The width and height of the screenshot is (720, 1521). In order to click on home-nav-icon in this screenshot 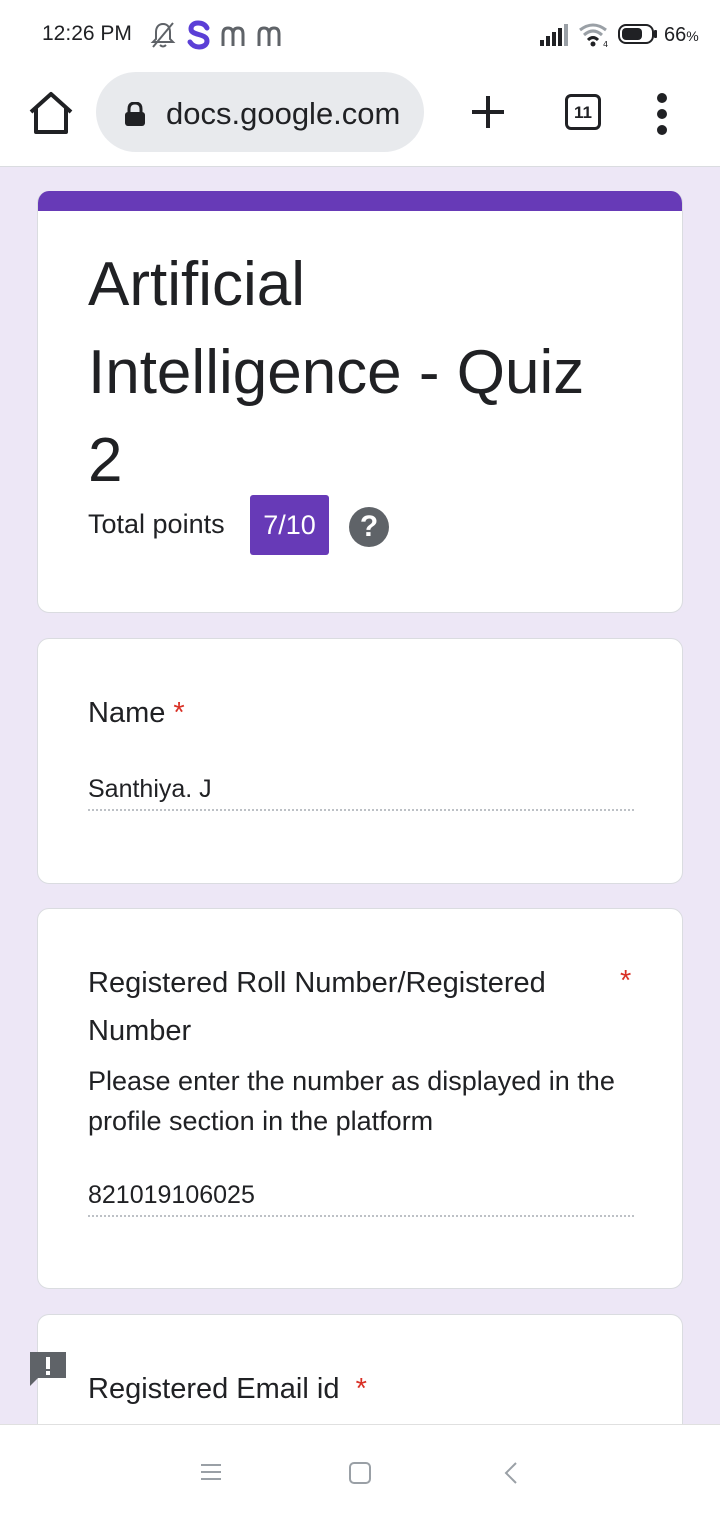, I will do `click(360, 1473)`.